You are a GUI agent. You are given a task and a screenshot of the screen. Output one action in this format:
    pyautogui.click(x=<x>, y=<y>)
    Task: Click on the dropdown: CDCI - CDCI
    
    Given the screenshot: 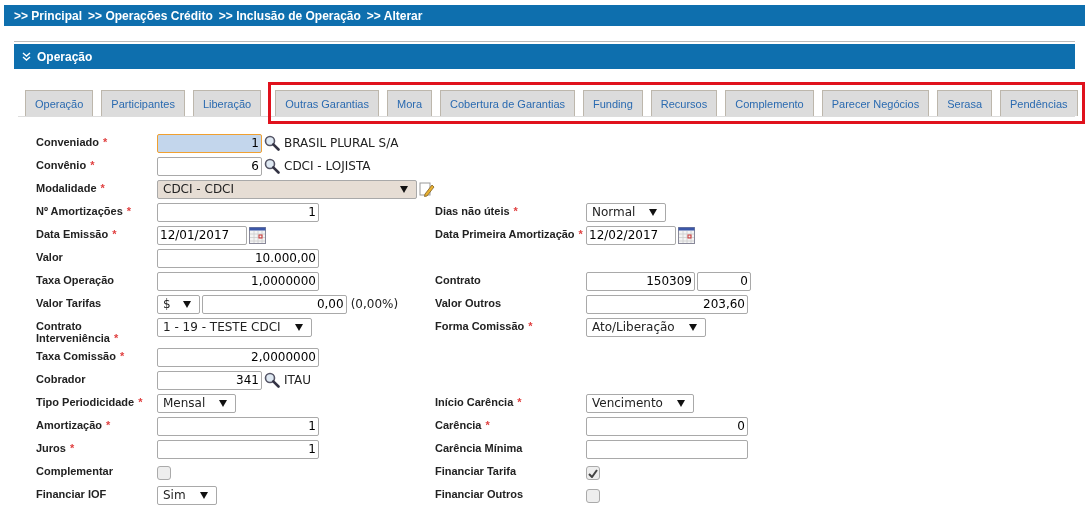 What is the action you would take?
    pyautogui.click(x=287, y=189)
    